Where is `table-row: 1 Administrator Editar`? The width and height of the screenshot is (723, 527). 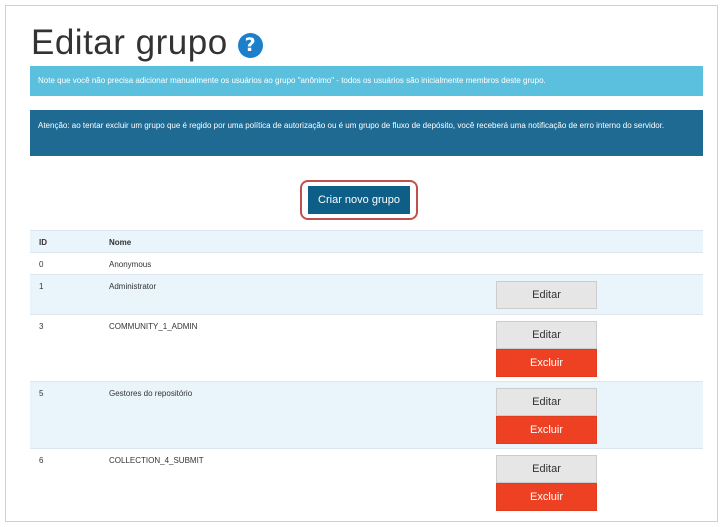
table-row: 1 Administrator Editar is located at coordinates (366, 294).